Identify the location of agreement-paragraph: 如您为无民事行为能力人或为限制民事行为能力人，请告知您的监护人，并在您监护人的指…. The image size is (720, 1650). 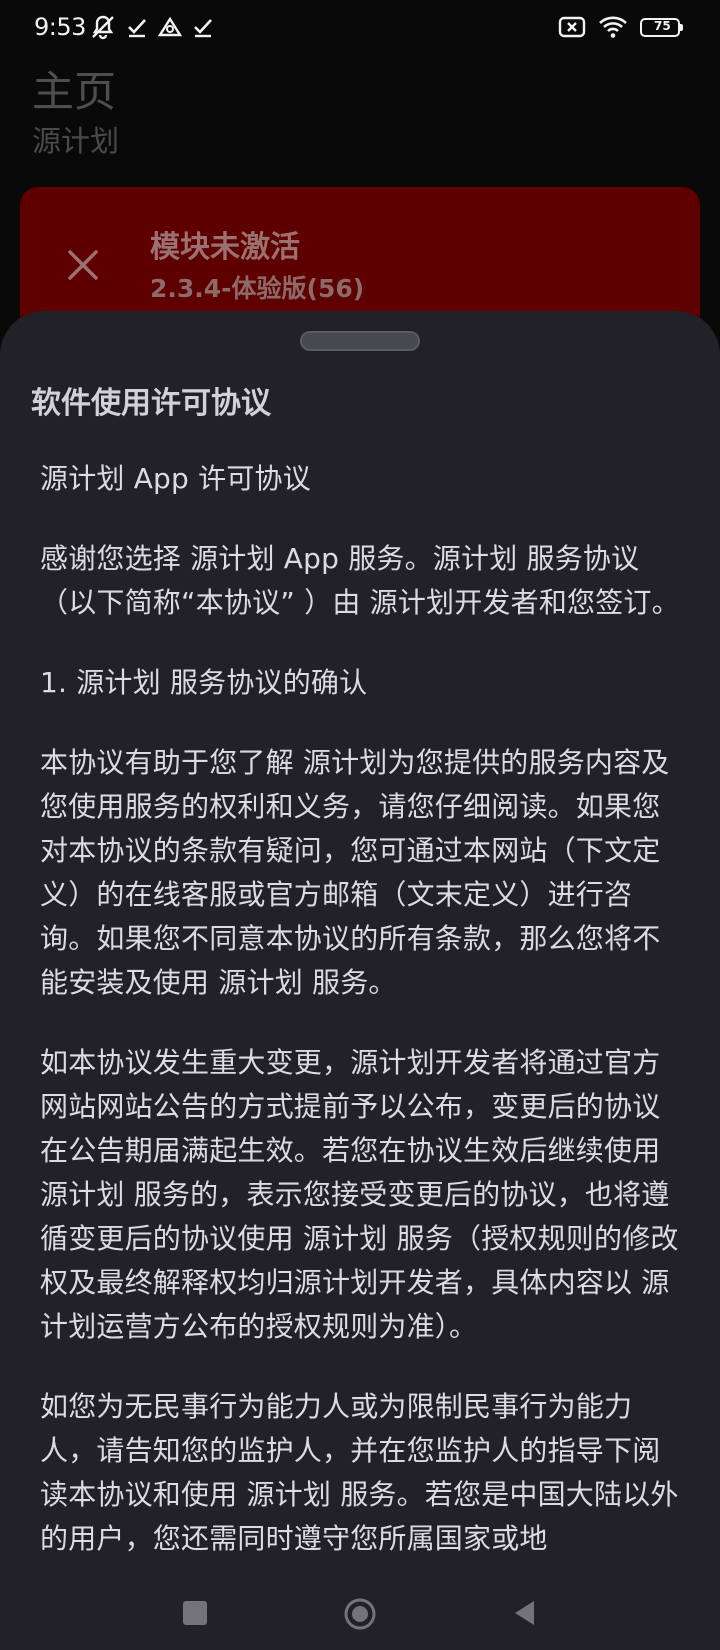
(359, 1472).